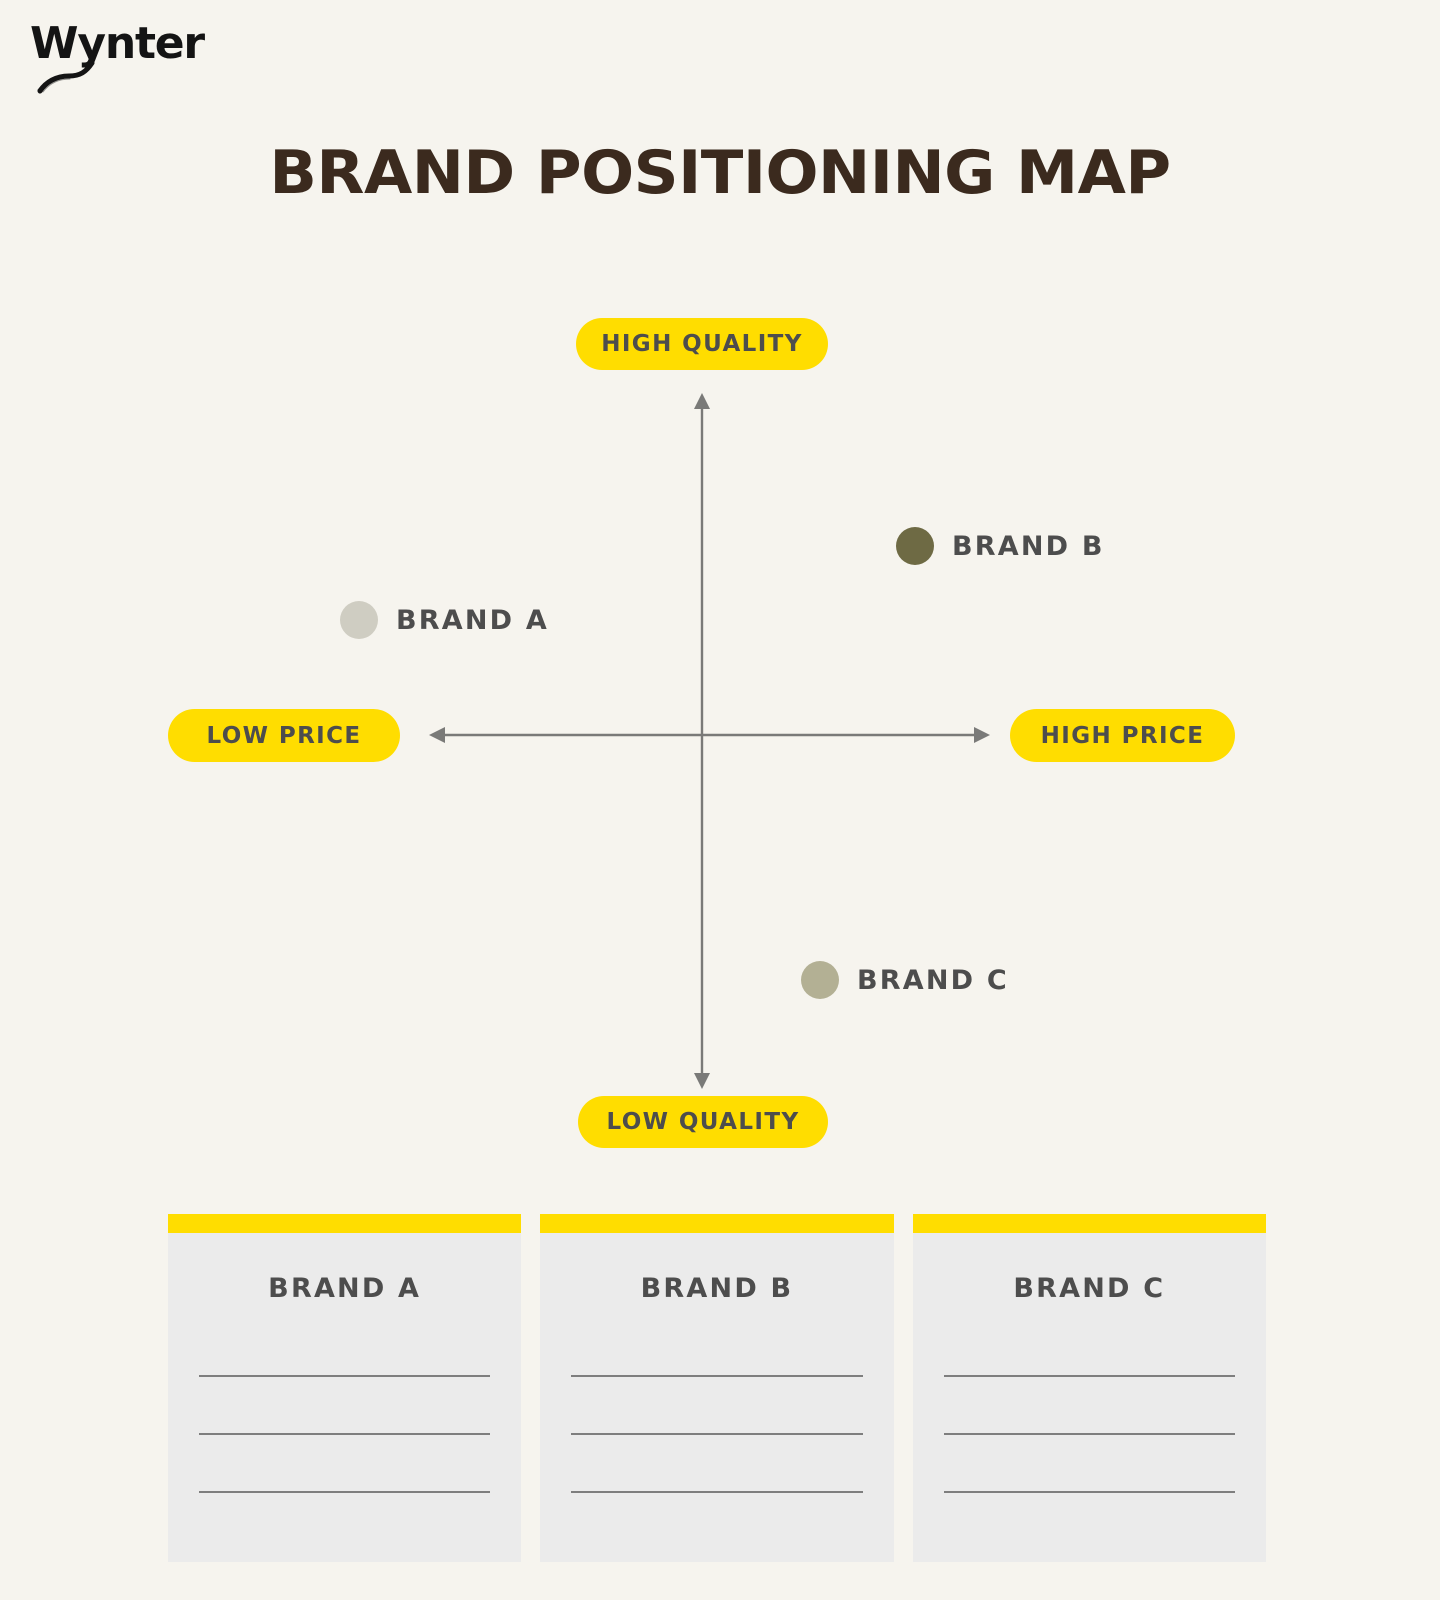 Image resolution: width=1440 pixels, height=1600 pixels. What do you see at coordinates (702, 344) in the screenshot?
I see `axis-label-high-quality: HIGH QUALITY` at bounding box center [702, 344].